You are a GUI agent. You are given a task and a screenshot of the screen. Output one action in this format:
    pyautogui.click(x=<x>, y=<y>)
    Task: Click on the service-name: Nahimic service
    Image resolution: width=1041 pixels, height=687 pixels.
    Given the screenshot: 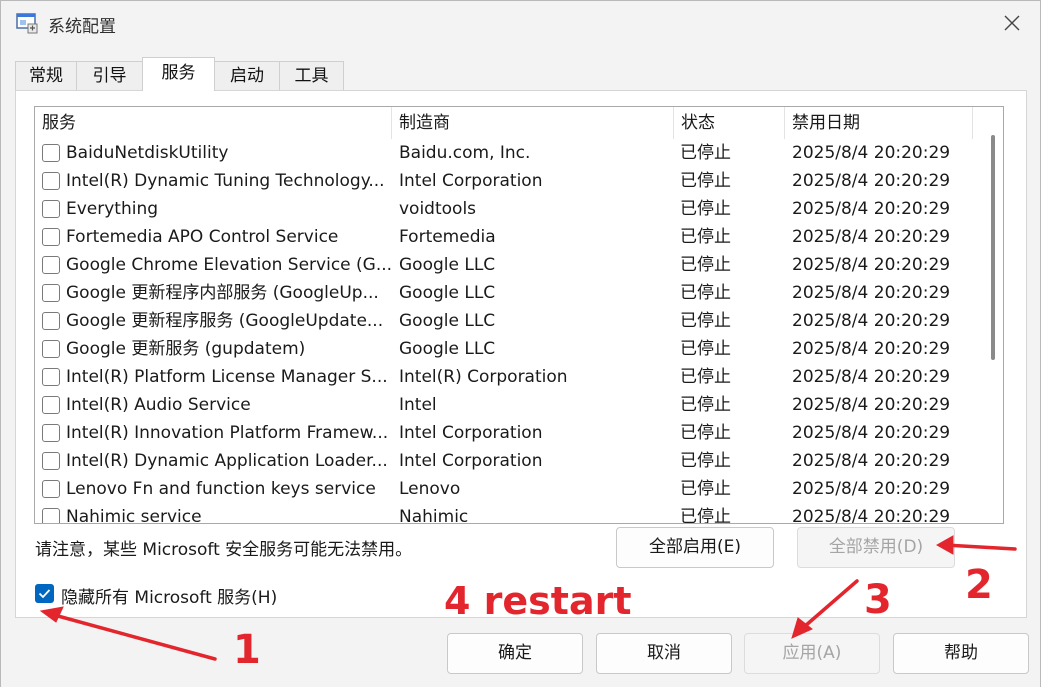 What is the action you would take?
    pyautogui.click(x=134, y=515)
    